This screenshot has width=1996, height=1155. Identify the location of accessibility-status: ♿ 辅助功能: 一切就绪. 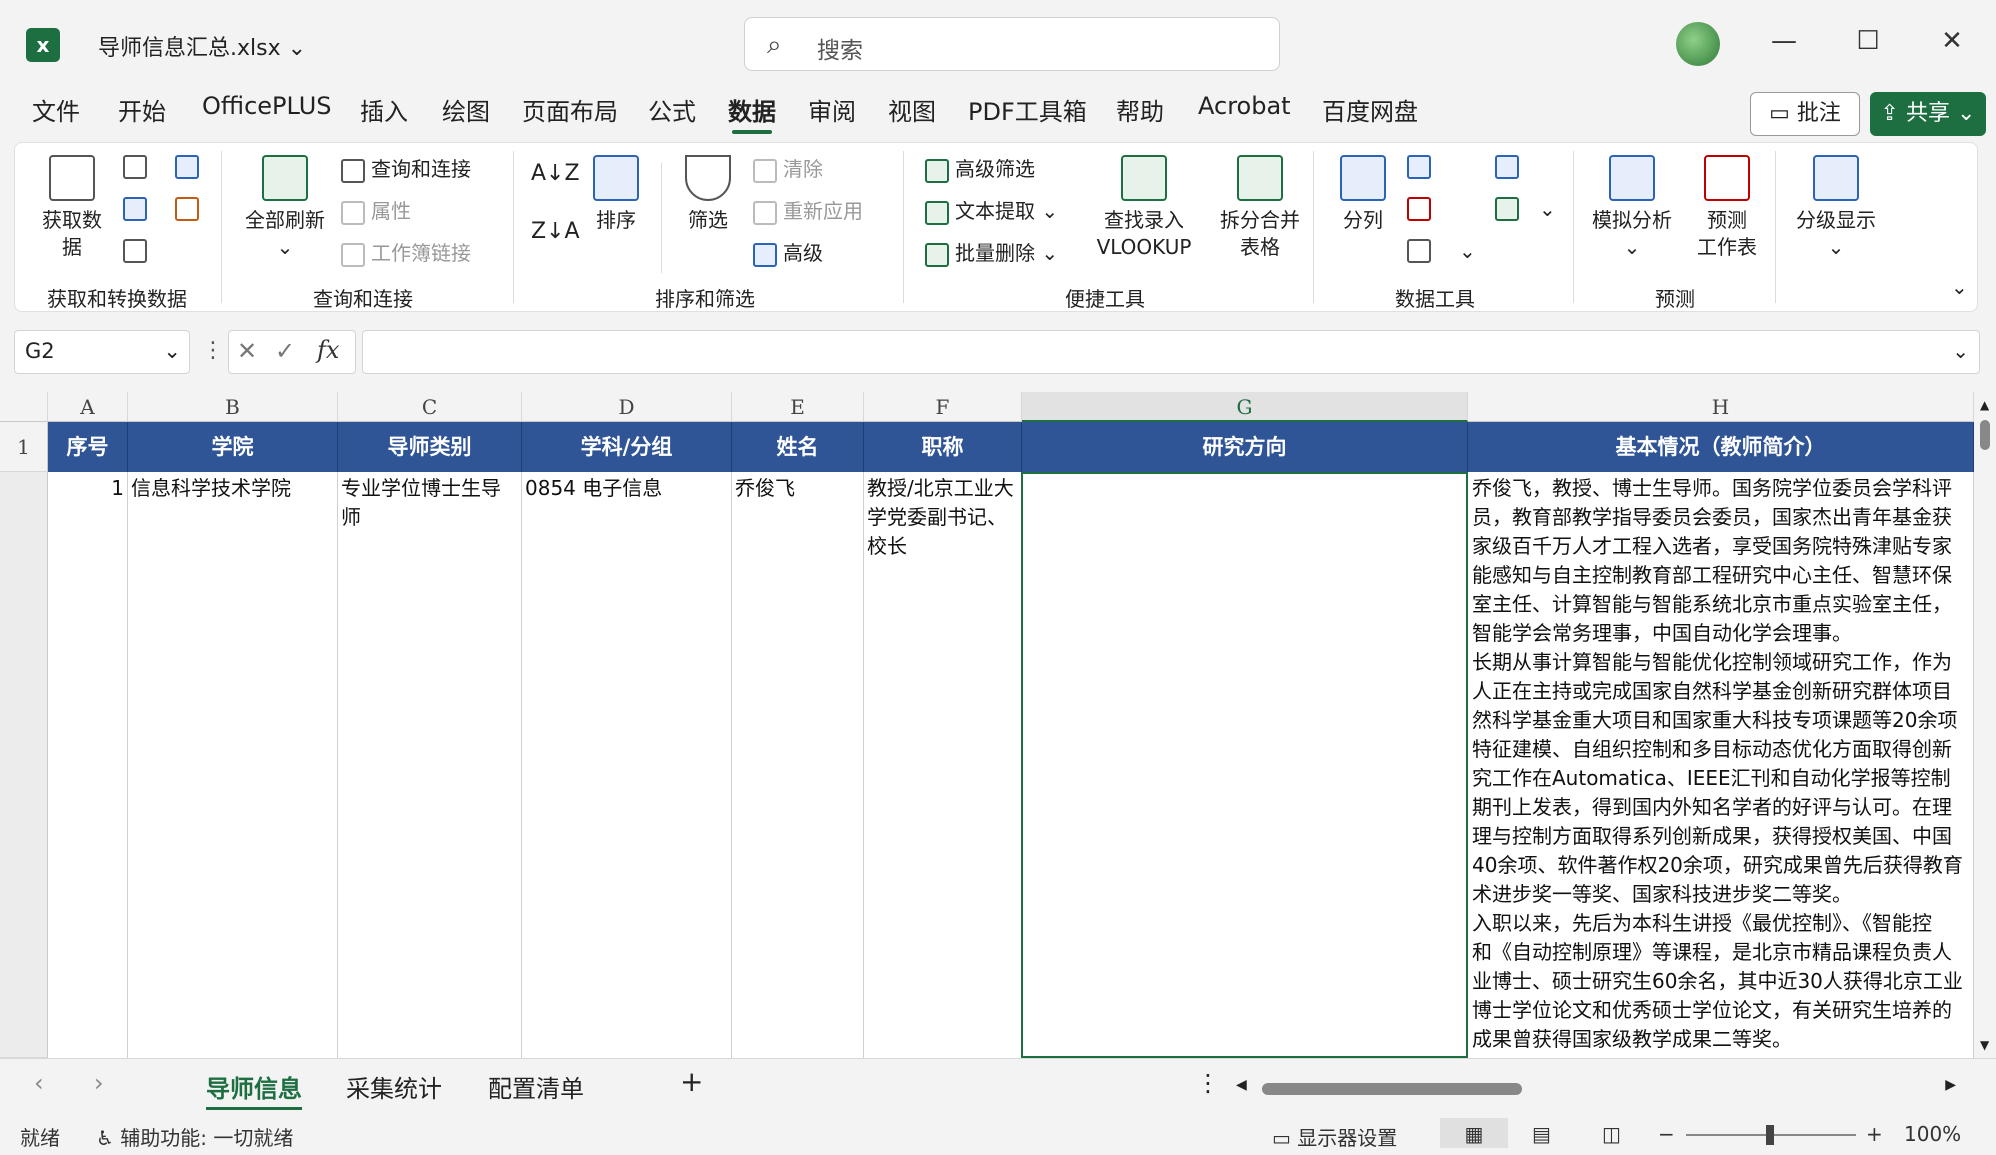
(194, 1136).